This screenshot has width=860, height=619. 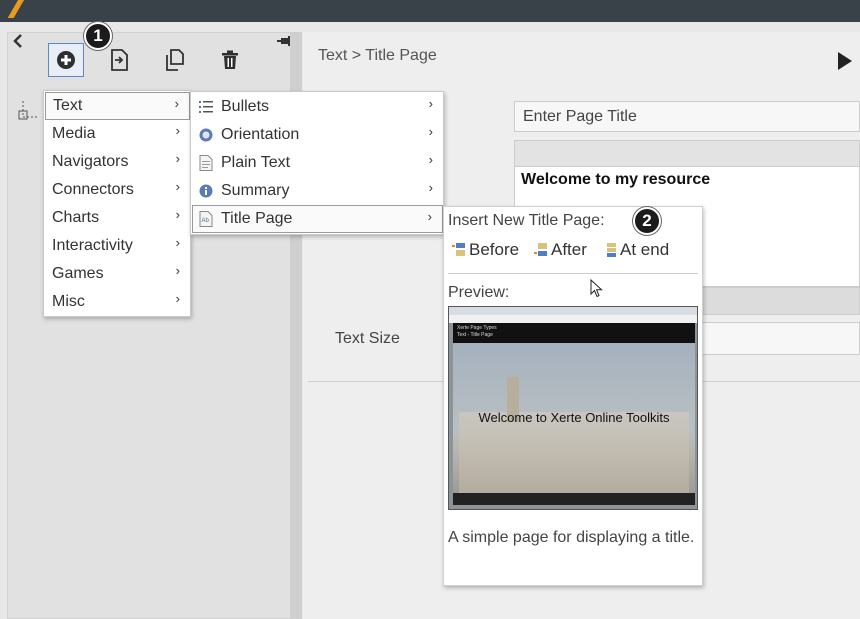 What do you see at coordinates (574, 417) in the screenshot?
I see `preview-title-text: Welcome to Xerte Online Toolkits` at bounding box center [574, 417].